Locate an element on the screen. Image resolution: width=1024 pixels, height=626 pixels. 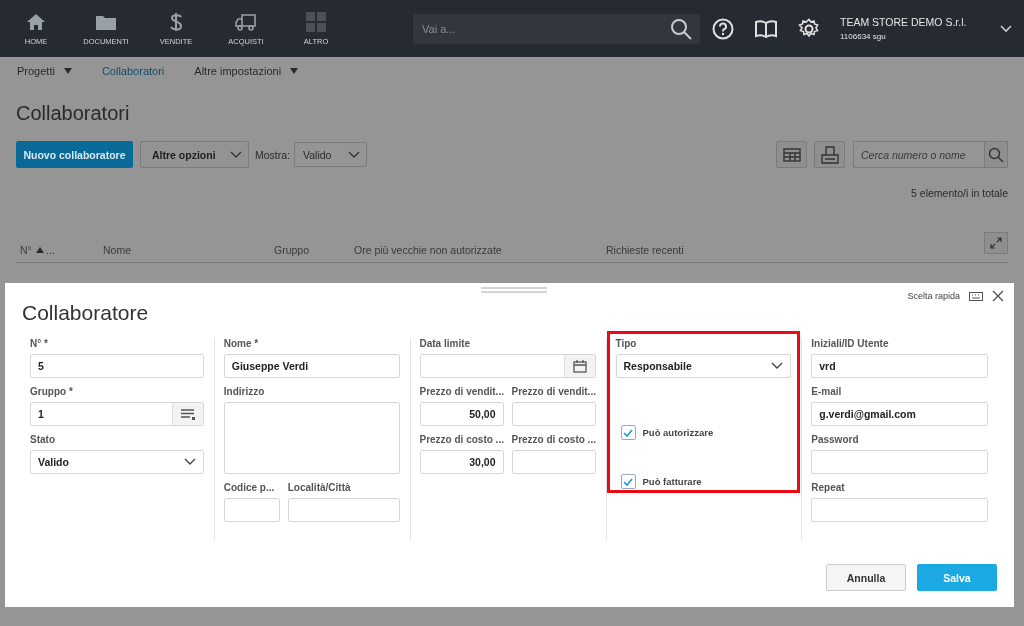
search-field: Cerca numero o nome is located at coordinates (918, 154).